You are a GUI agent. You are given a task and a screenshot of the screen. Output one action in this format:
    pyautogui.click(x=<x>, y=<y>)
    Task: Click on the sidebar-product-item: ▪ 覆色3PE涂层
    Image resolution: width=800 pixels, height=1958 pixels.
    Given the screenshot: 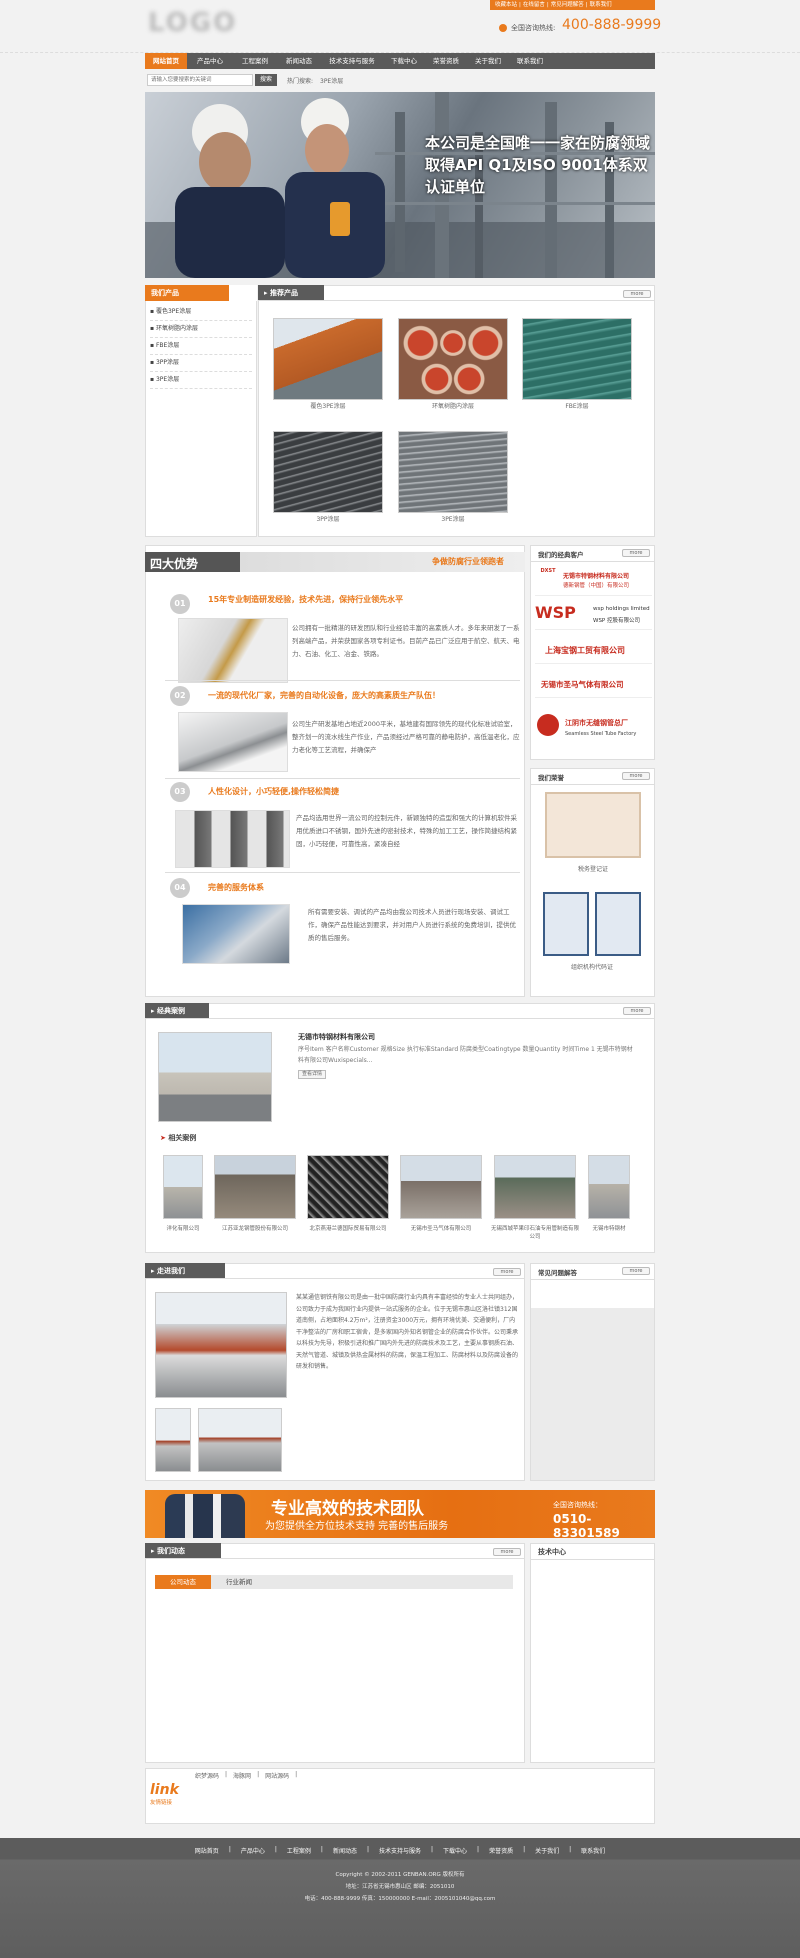 What is the action you would take?
    pyautogui.click(x=201, y=312)
    